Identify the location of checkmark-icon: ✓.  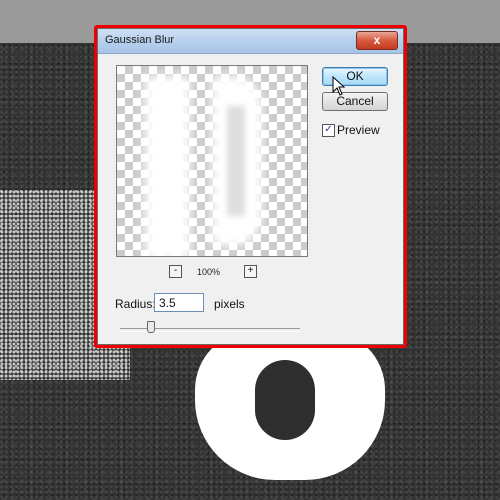
(328, 129).